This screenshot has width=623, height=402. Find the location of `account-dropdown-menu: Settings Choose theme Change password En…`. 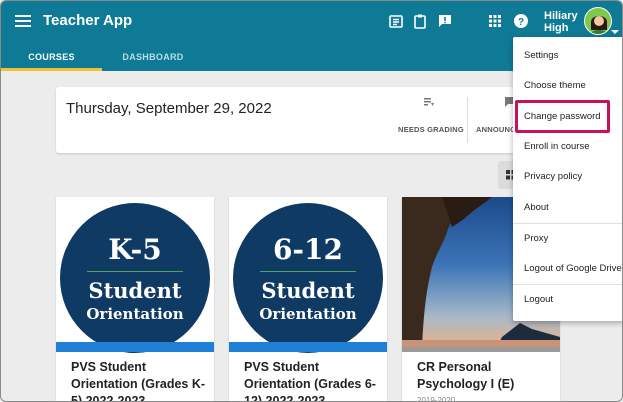

account-dropdown-menu: Settings Choose theme Change password En… is located at coordinates (567, 179).